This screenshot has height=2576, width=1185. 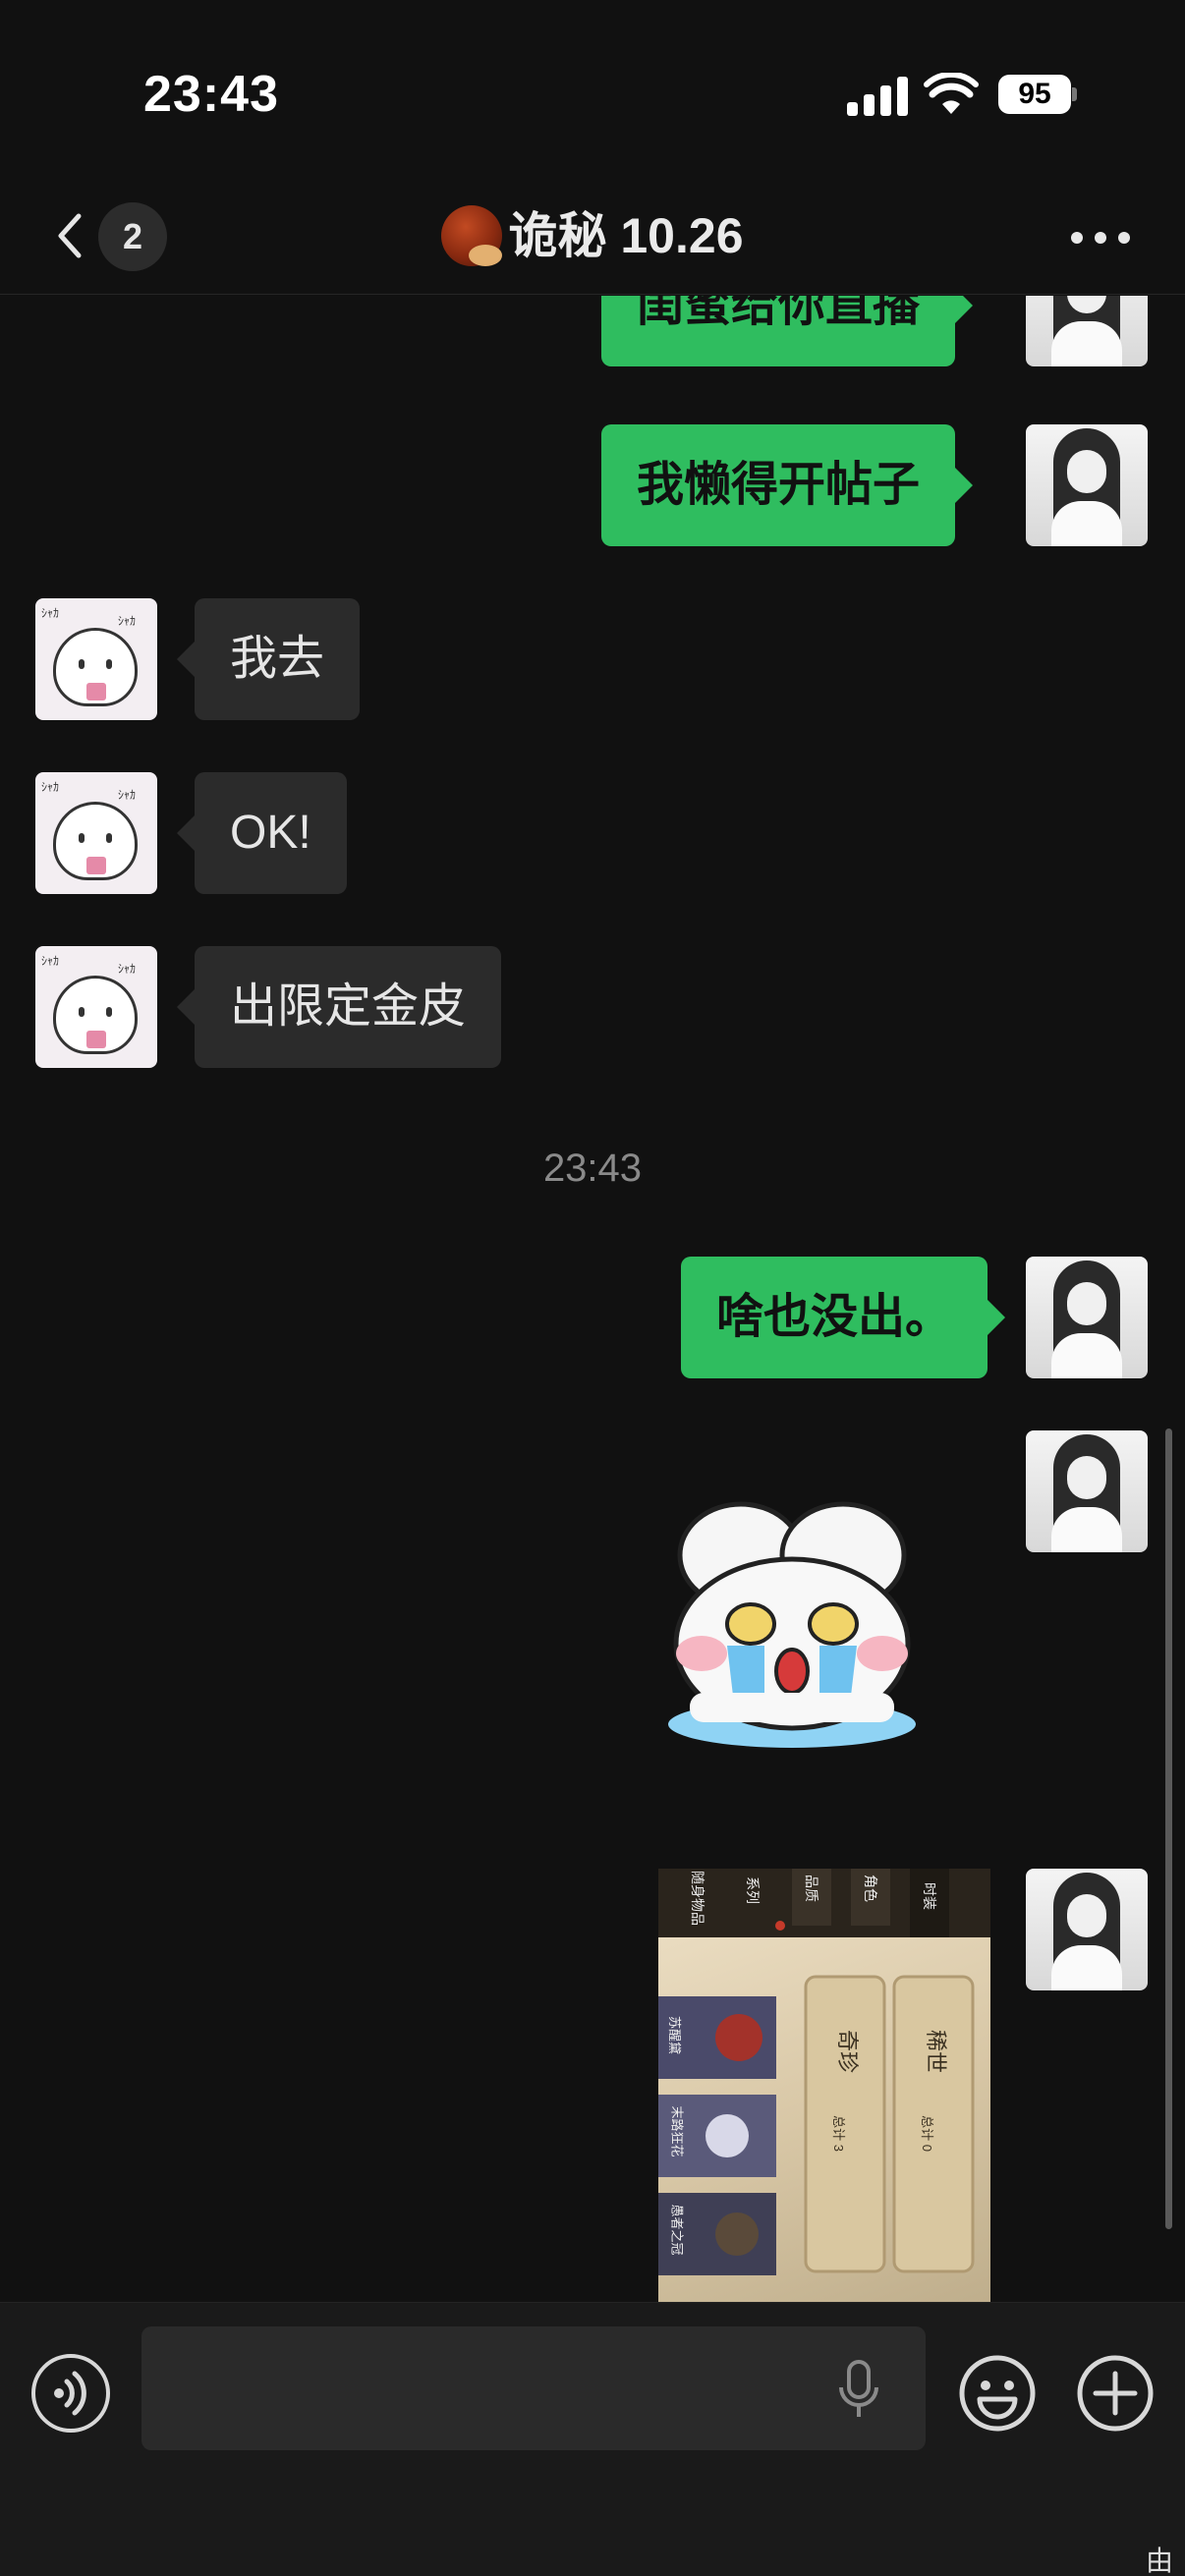 What do you see at coordinates (859, 2390) in the screenshot?
I see `microphone-icon` at bounding box center [859, 2390].